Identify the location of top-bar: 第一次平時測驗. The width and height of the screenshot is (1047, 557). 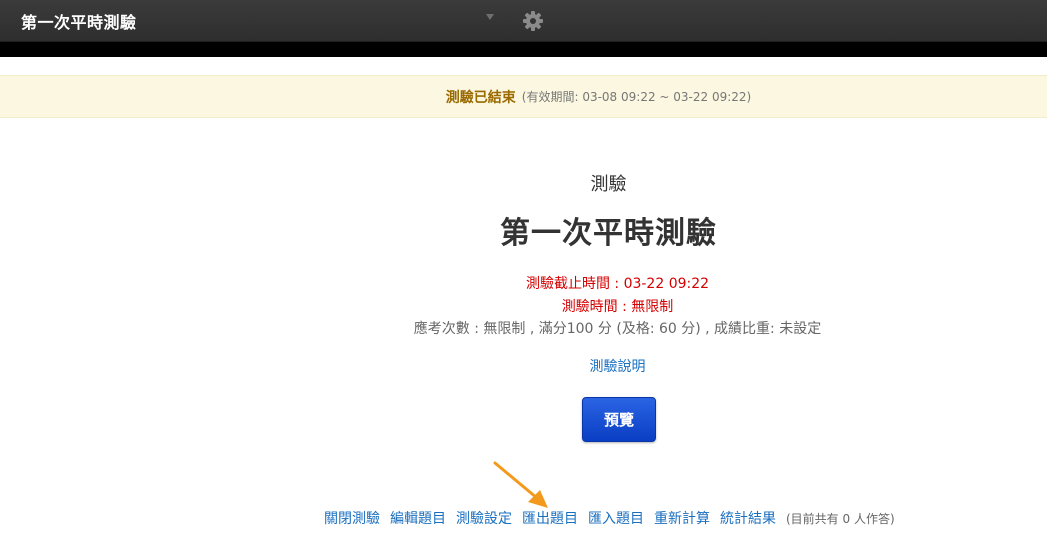
(523, 21).